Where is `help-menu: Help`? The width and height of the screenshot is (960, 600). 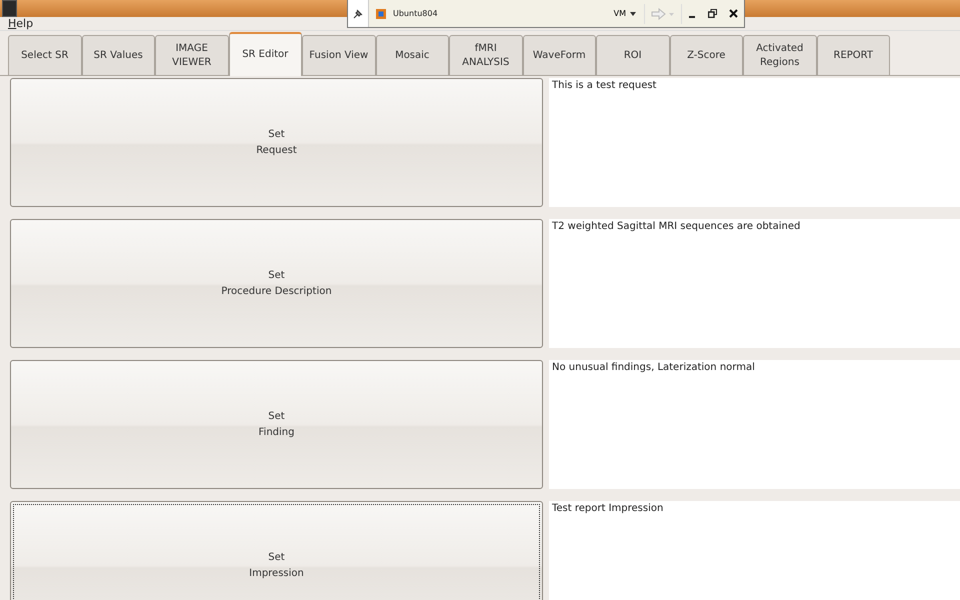
help-menu: Help is located at coordinates (21, 23).